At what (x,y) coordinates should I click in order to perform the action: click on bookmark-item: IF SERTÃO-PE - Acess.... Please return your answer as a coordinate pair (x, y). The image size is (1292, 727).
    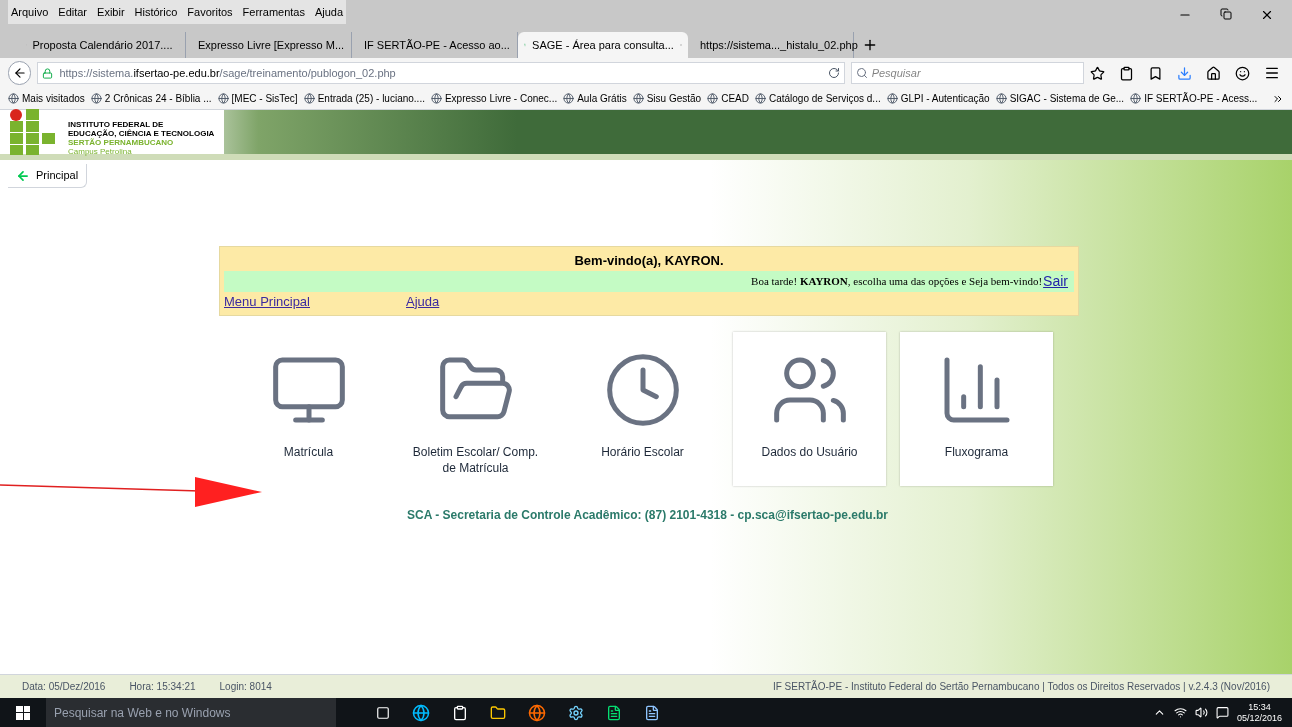
    Looking at the image, I should click on (1194, 98).